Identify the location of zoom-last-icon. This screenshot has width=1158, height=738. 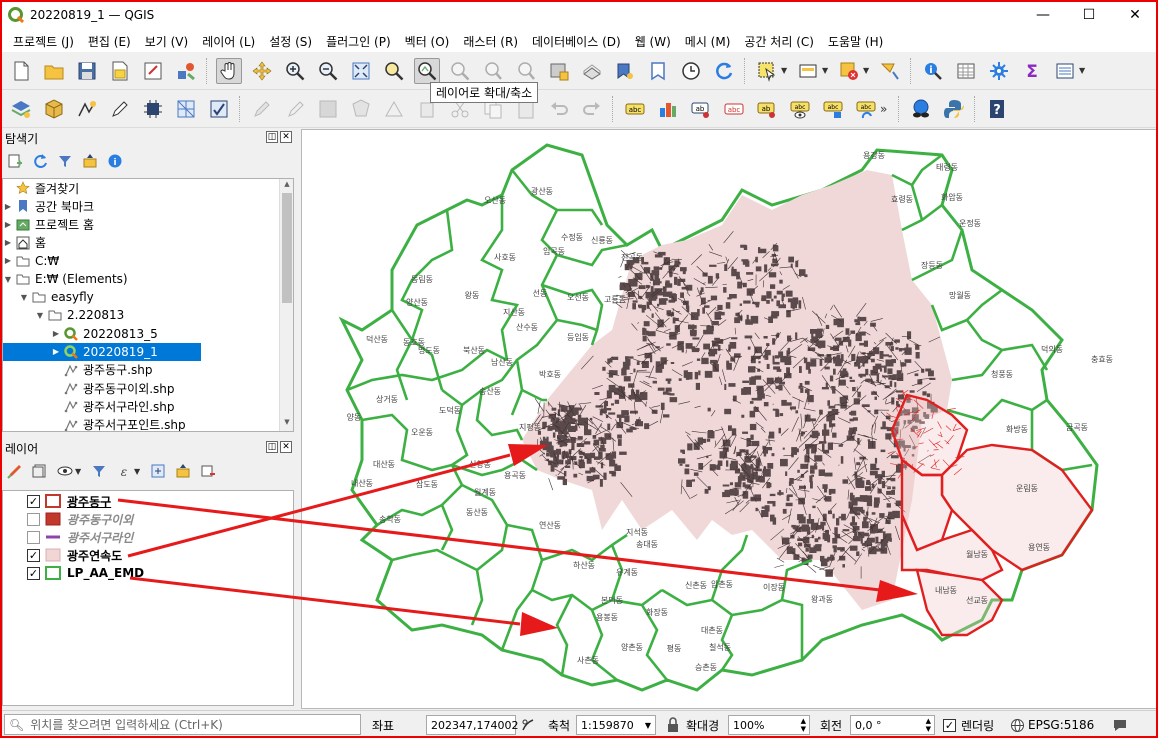
(493, 71).